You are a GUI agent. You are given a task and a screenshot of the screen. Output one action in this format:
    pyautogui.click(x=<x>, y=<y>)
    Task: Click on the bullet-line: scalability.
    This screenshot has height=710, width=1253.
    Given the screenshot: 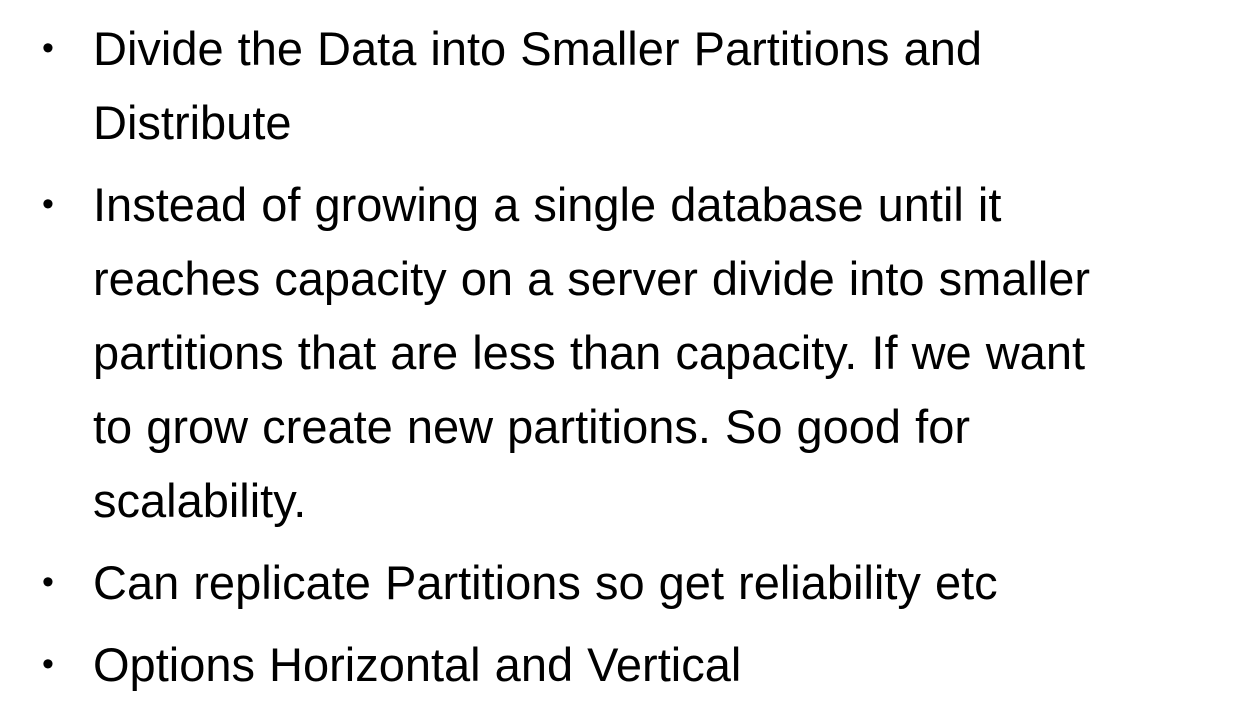 What is the action you would take?
    pyautogui.click(x=200, y=500)
    